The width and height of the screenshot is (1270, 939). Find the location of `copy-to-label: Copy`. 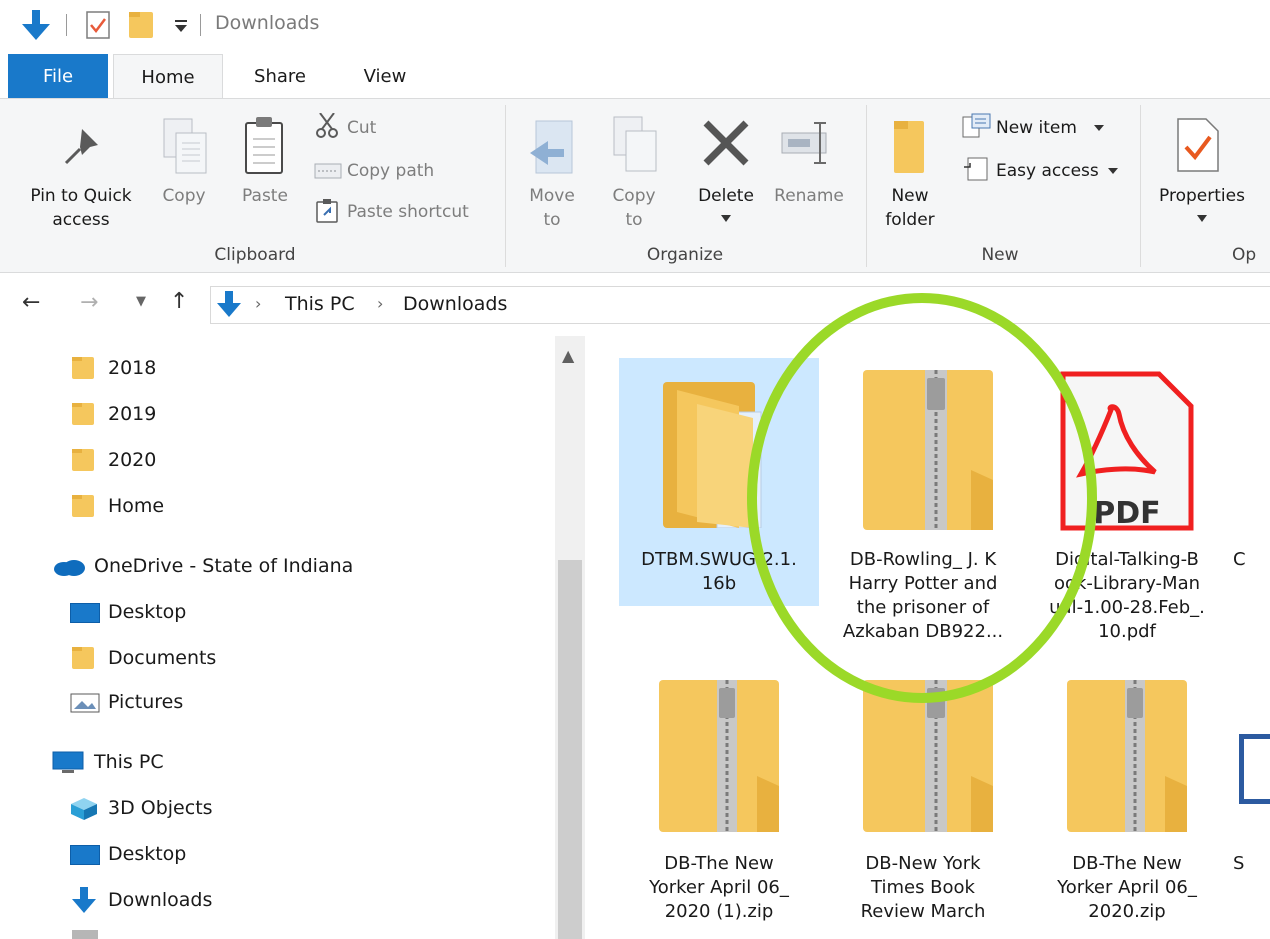

copy-to-label: Copy is located at coordinates (634, 196).